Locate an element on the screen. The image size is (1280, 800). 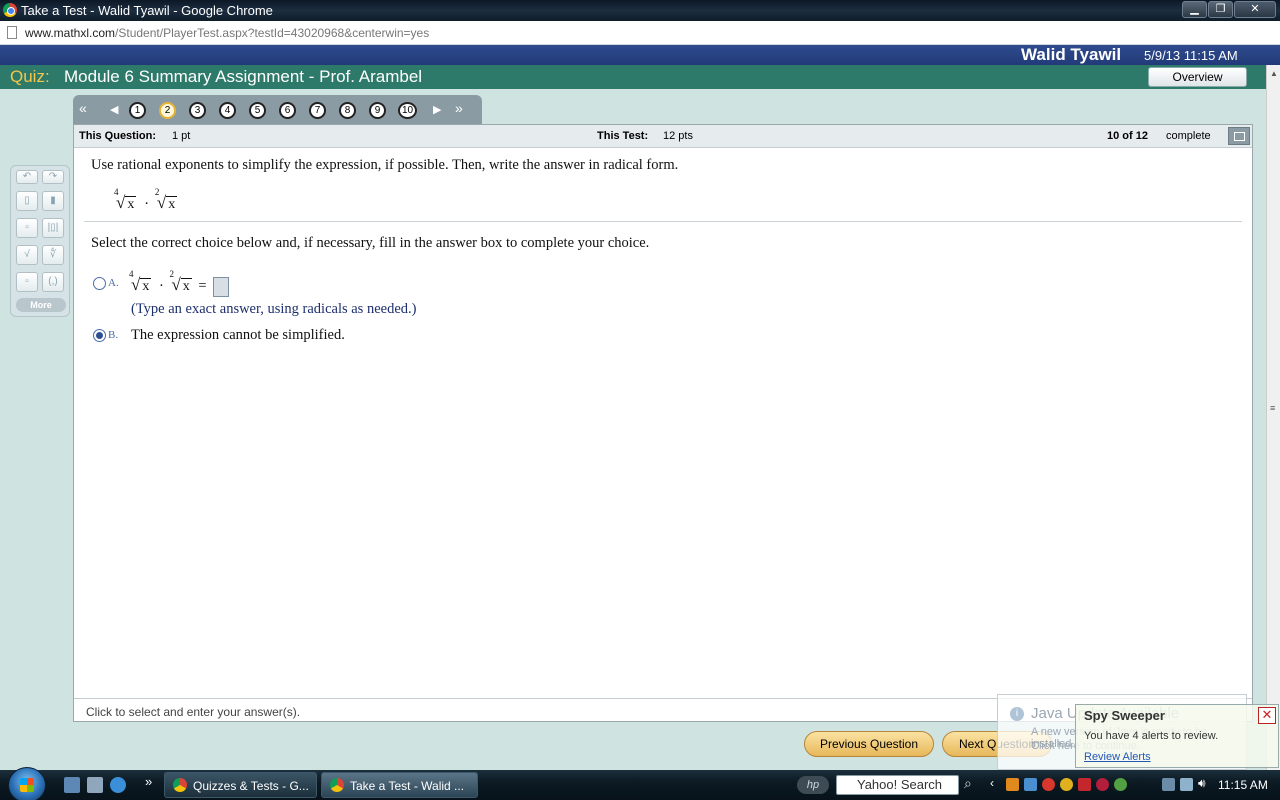
tray-alert-icon is located at coordinates (1102, 784).